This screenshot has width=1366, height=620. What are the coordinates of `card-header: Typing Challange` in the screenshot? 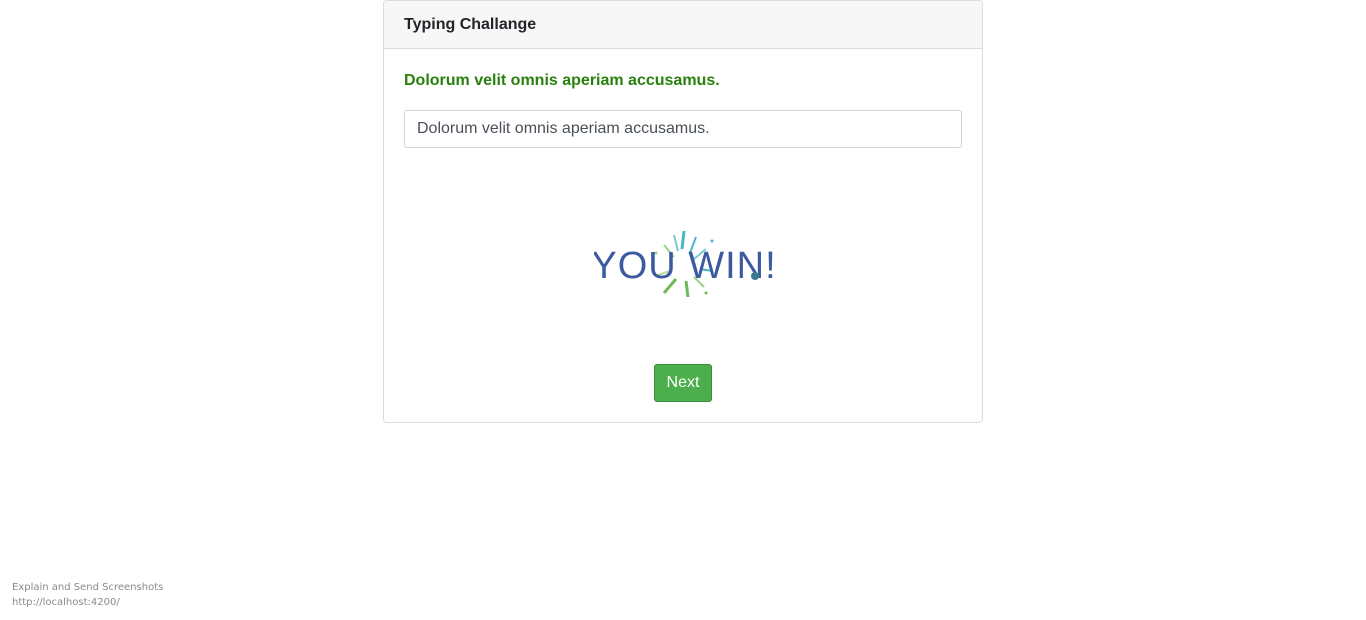 It's located at (683, 25).